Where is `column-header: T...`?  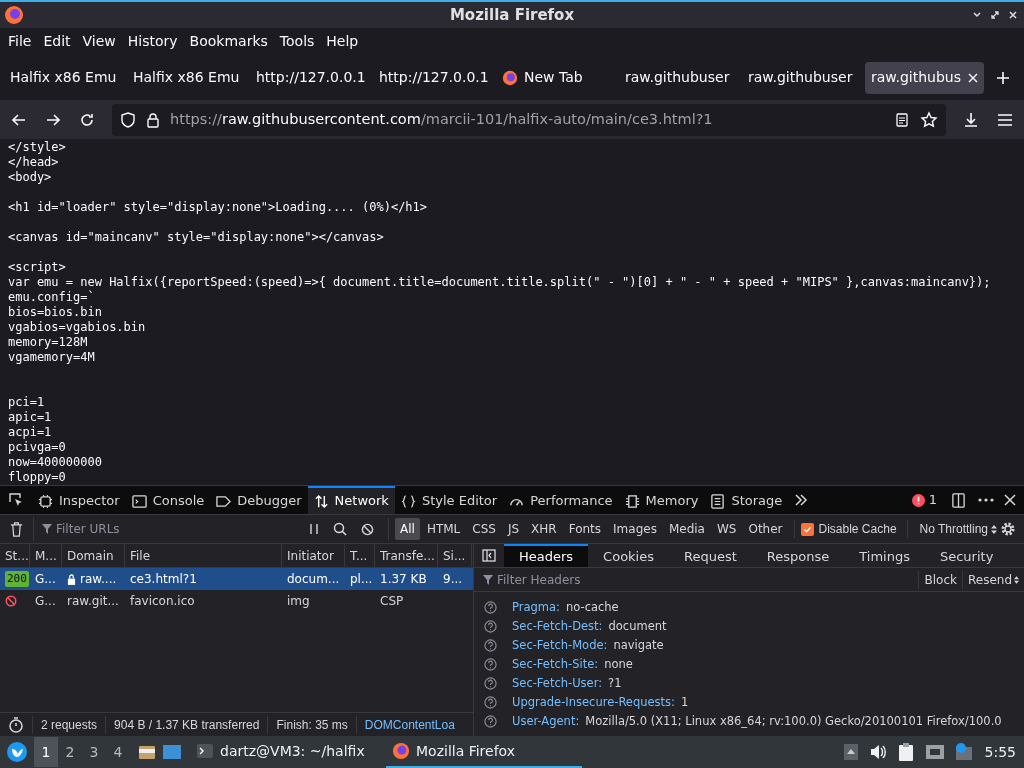
column-header: T... is located at coordinates (360, 555).